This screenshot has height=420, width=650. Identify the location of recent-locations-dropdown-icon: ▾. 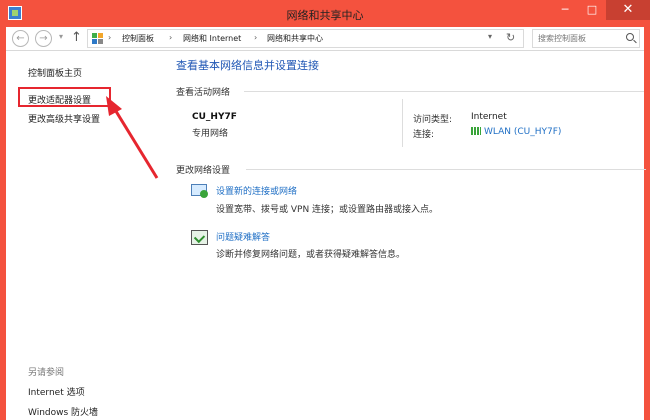
(61, 36).